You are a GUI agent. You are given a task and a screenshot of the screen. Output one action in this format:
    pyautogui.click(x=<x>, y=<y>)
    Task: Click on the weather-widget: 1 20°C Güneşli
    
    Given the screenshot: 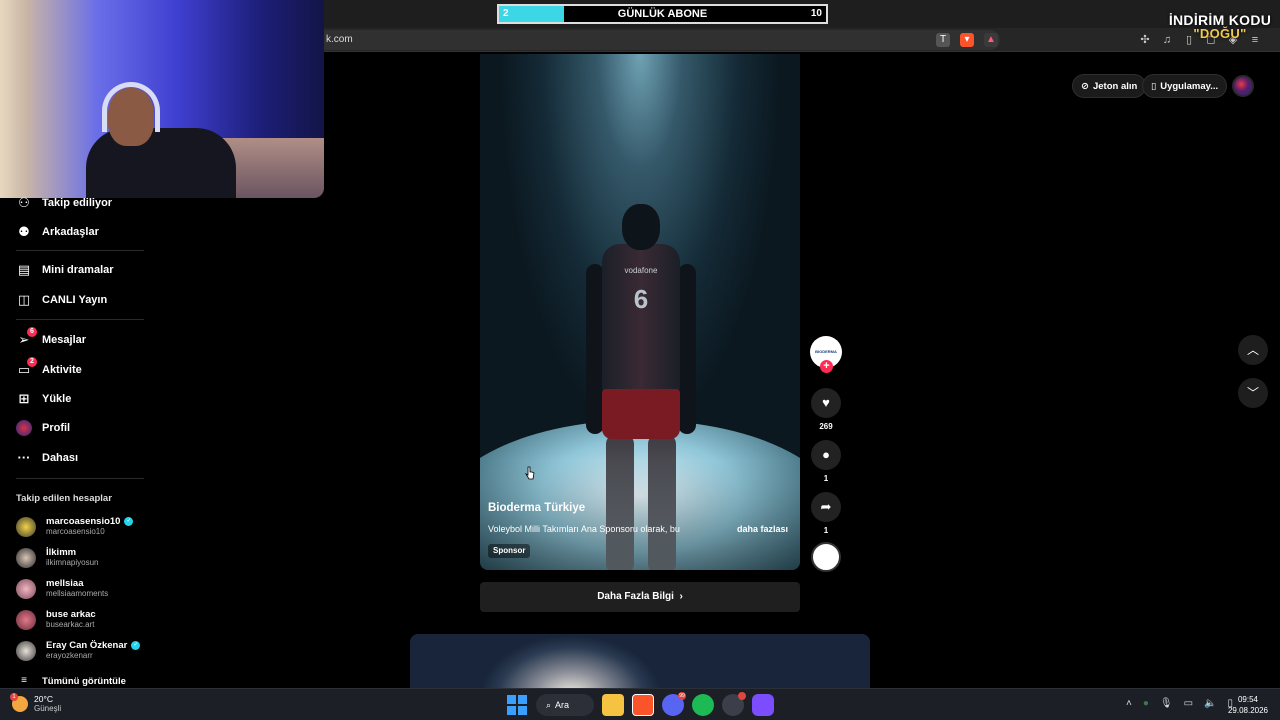 What is the action you would take?
    pyautogui.click(x=35, y=703)
    